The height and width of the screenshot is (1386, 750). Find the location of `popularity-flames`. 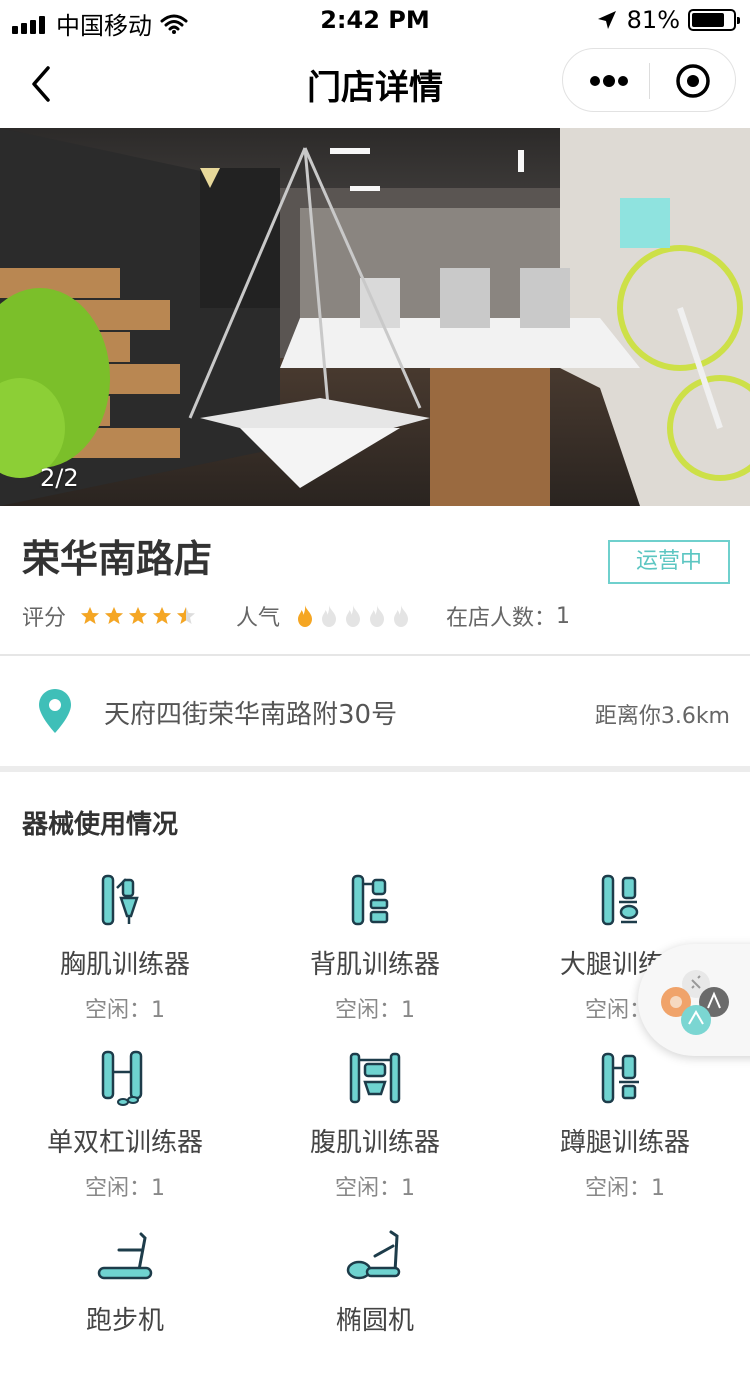

popularity-flames is located at coordinates (354, 616).